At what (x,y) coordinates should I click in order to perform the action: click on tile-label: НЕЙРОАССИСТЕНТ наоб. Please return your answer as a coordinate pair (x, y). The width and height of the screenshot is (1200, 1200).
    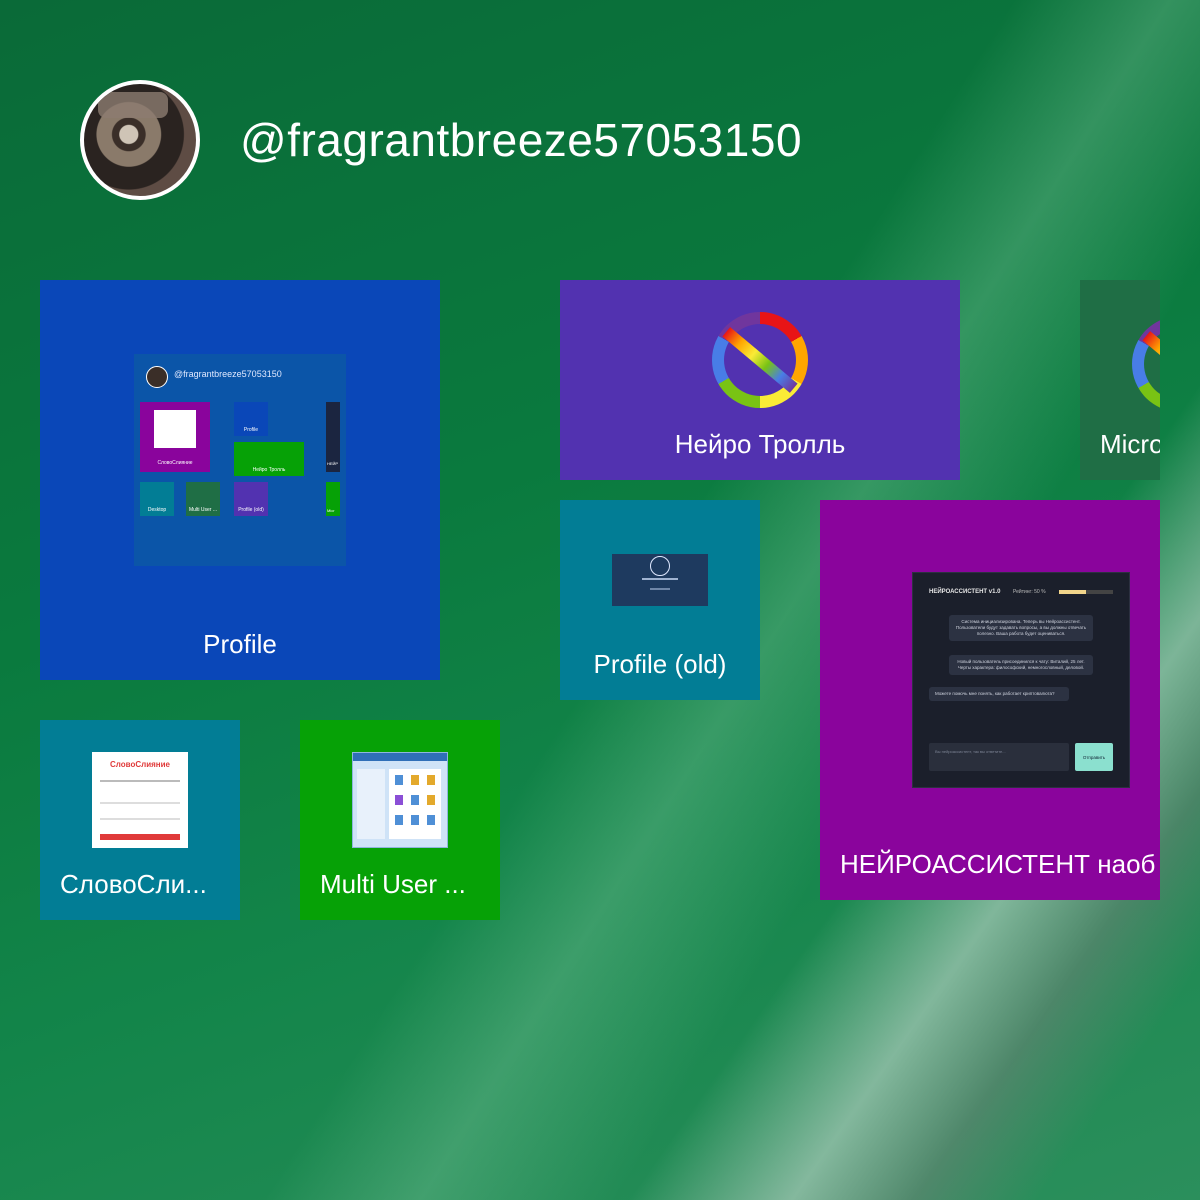
    Looking at the image, I should click on (998, 864).